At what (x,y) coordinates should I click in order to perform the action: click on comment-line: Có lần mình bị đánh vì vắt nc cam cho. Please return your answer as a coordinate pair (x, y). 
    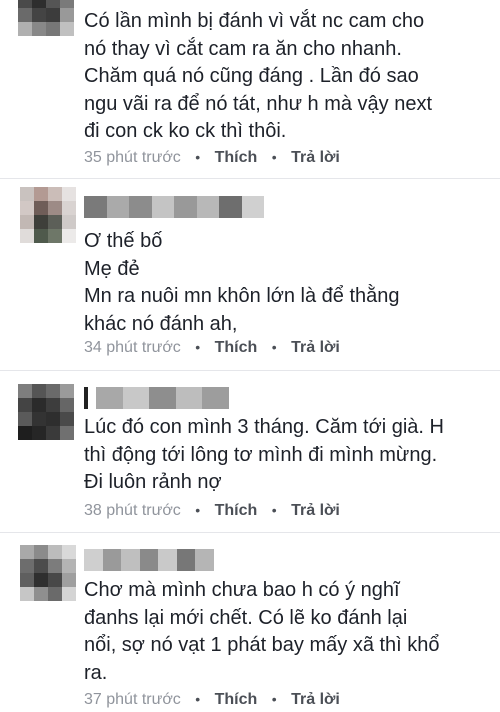
    Looking at the image, I should click on (254, 21).